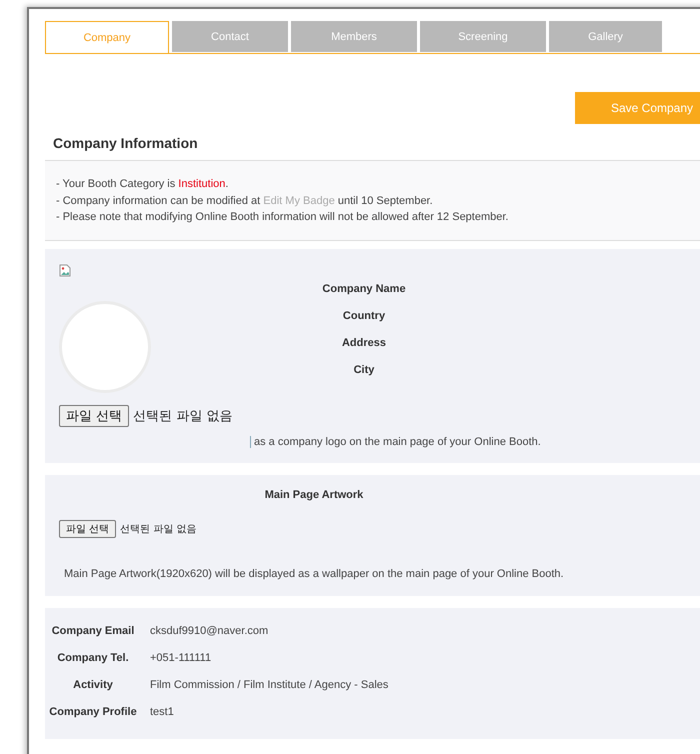 The height and width of the screenshot is (754, 700). What do you see at coordinates (65, 270) in the screenshot?
I see `broken-image-icon` at bounding box center [65, 270].